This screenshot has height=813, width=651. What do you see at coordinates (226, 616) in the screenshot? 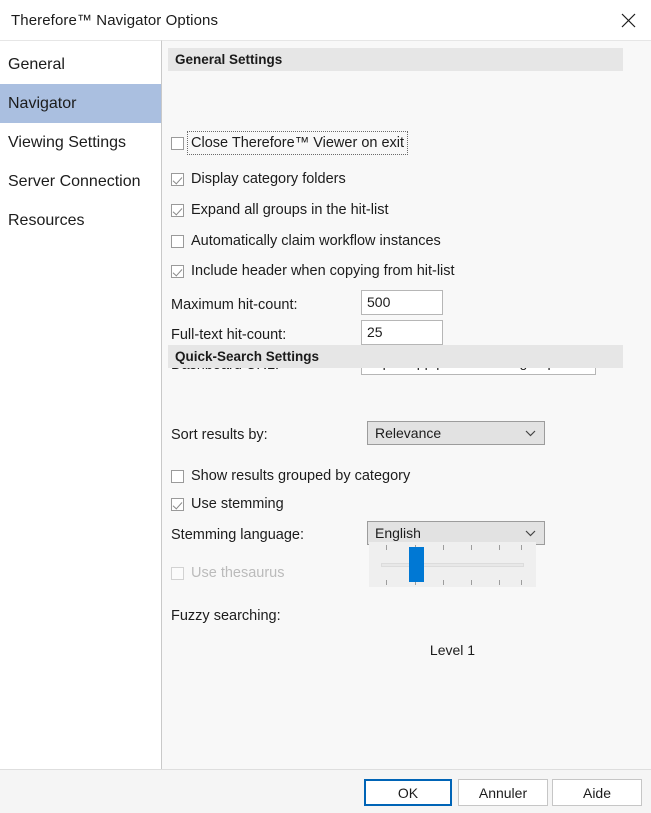
I see `label-fuzzy-searching: Fuzzy searching:` at bounding box center [226, 616].